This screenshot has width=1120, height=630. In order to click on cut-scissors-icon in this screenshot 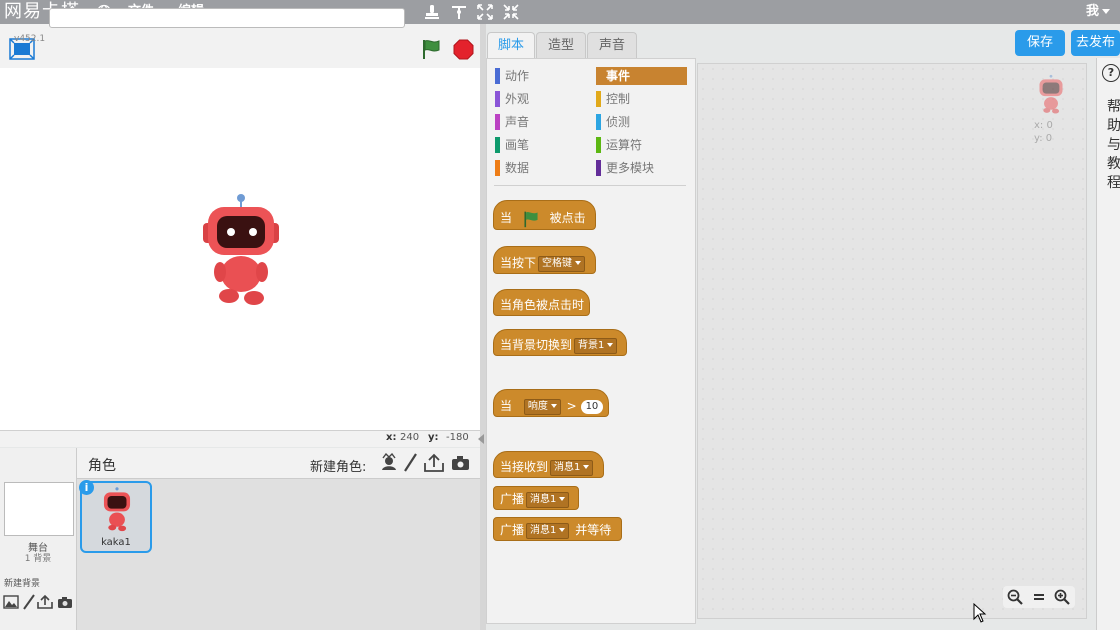, I will do `click(459, 12)`.